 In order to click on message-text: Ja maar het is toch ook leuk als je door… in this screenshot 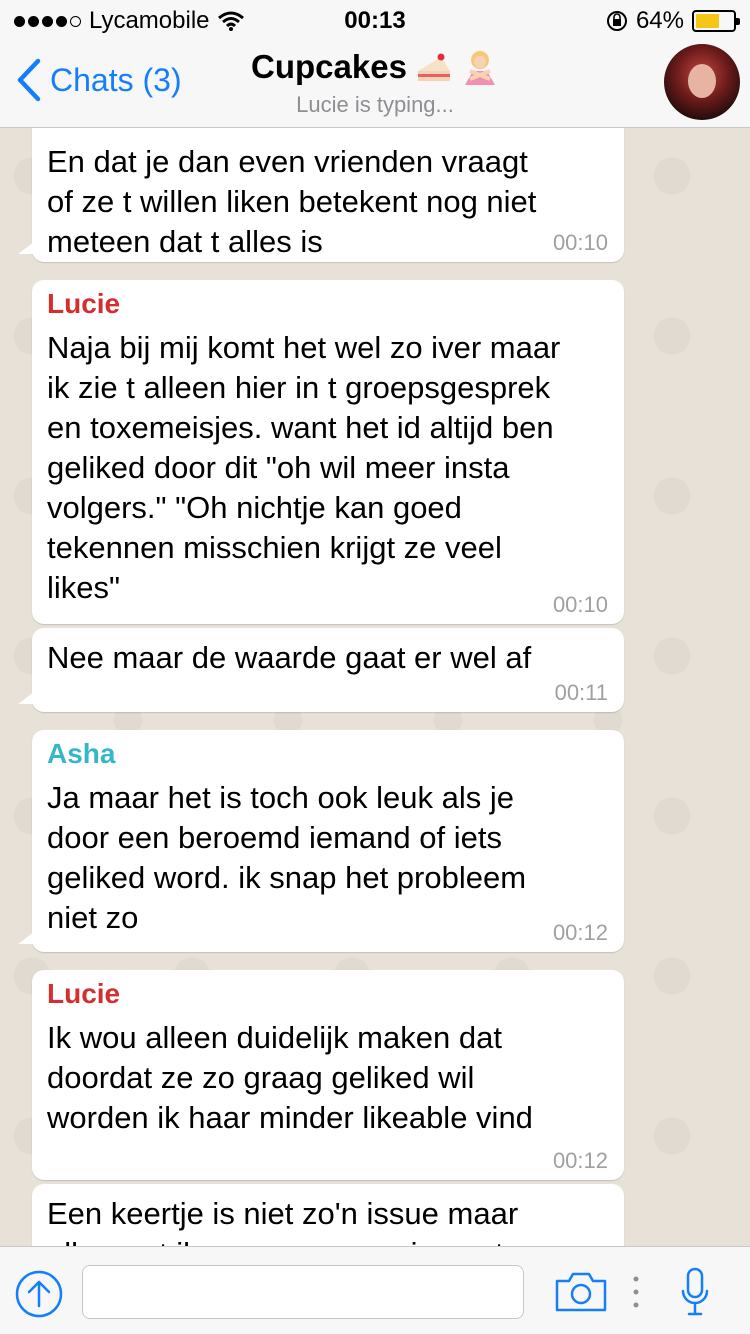, I will do `click(287, 857)`.